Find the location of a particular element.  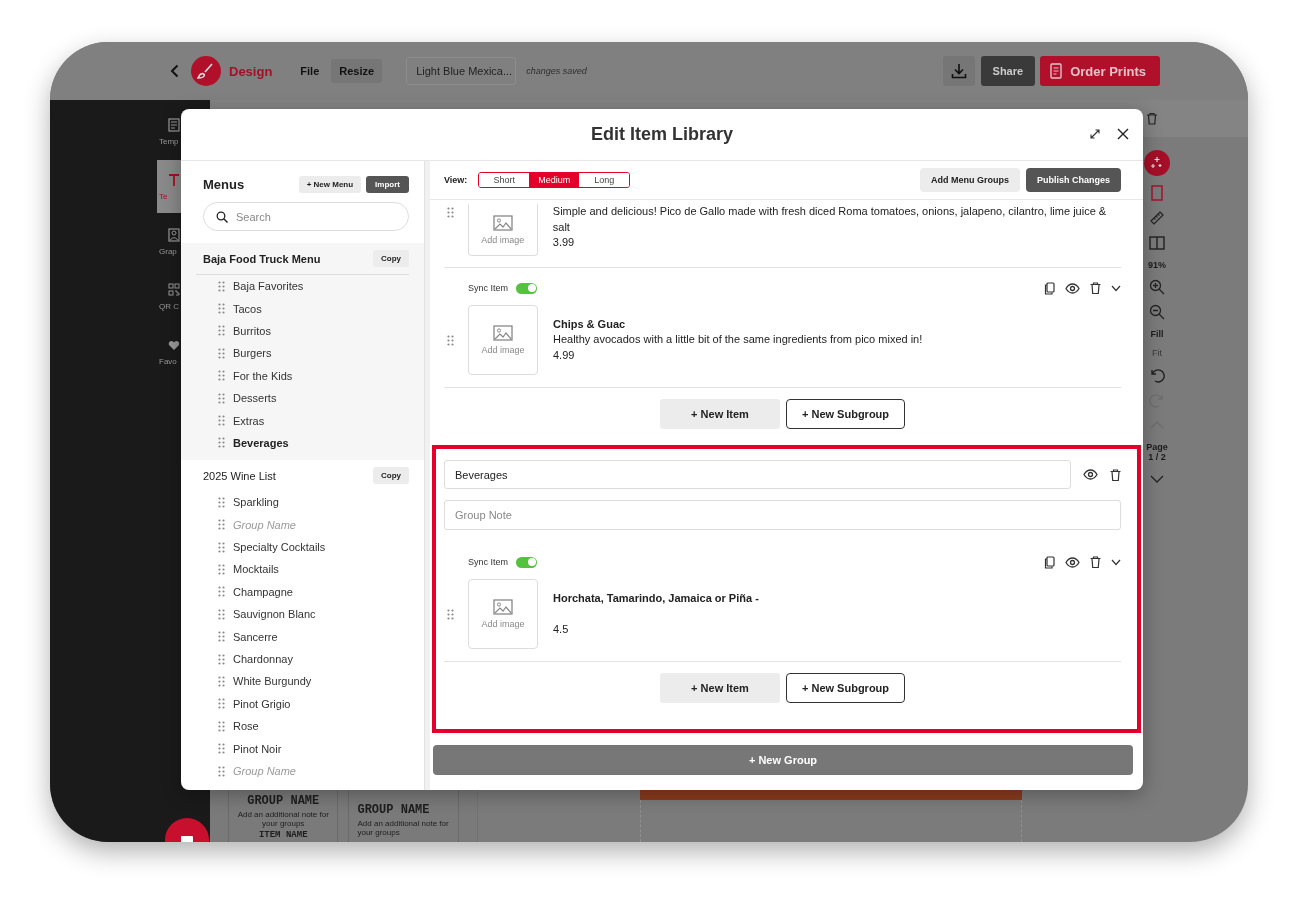

group-note-field: Group Note is located at coordinates (782, 515).